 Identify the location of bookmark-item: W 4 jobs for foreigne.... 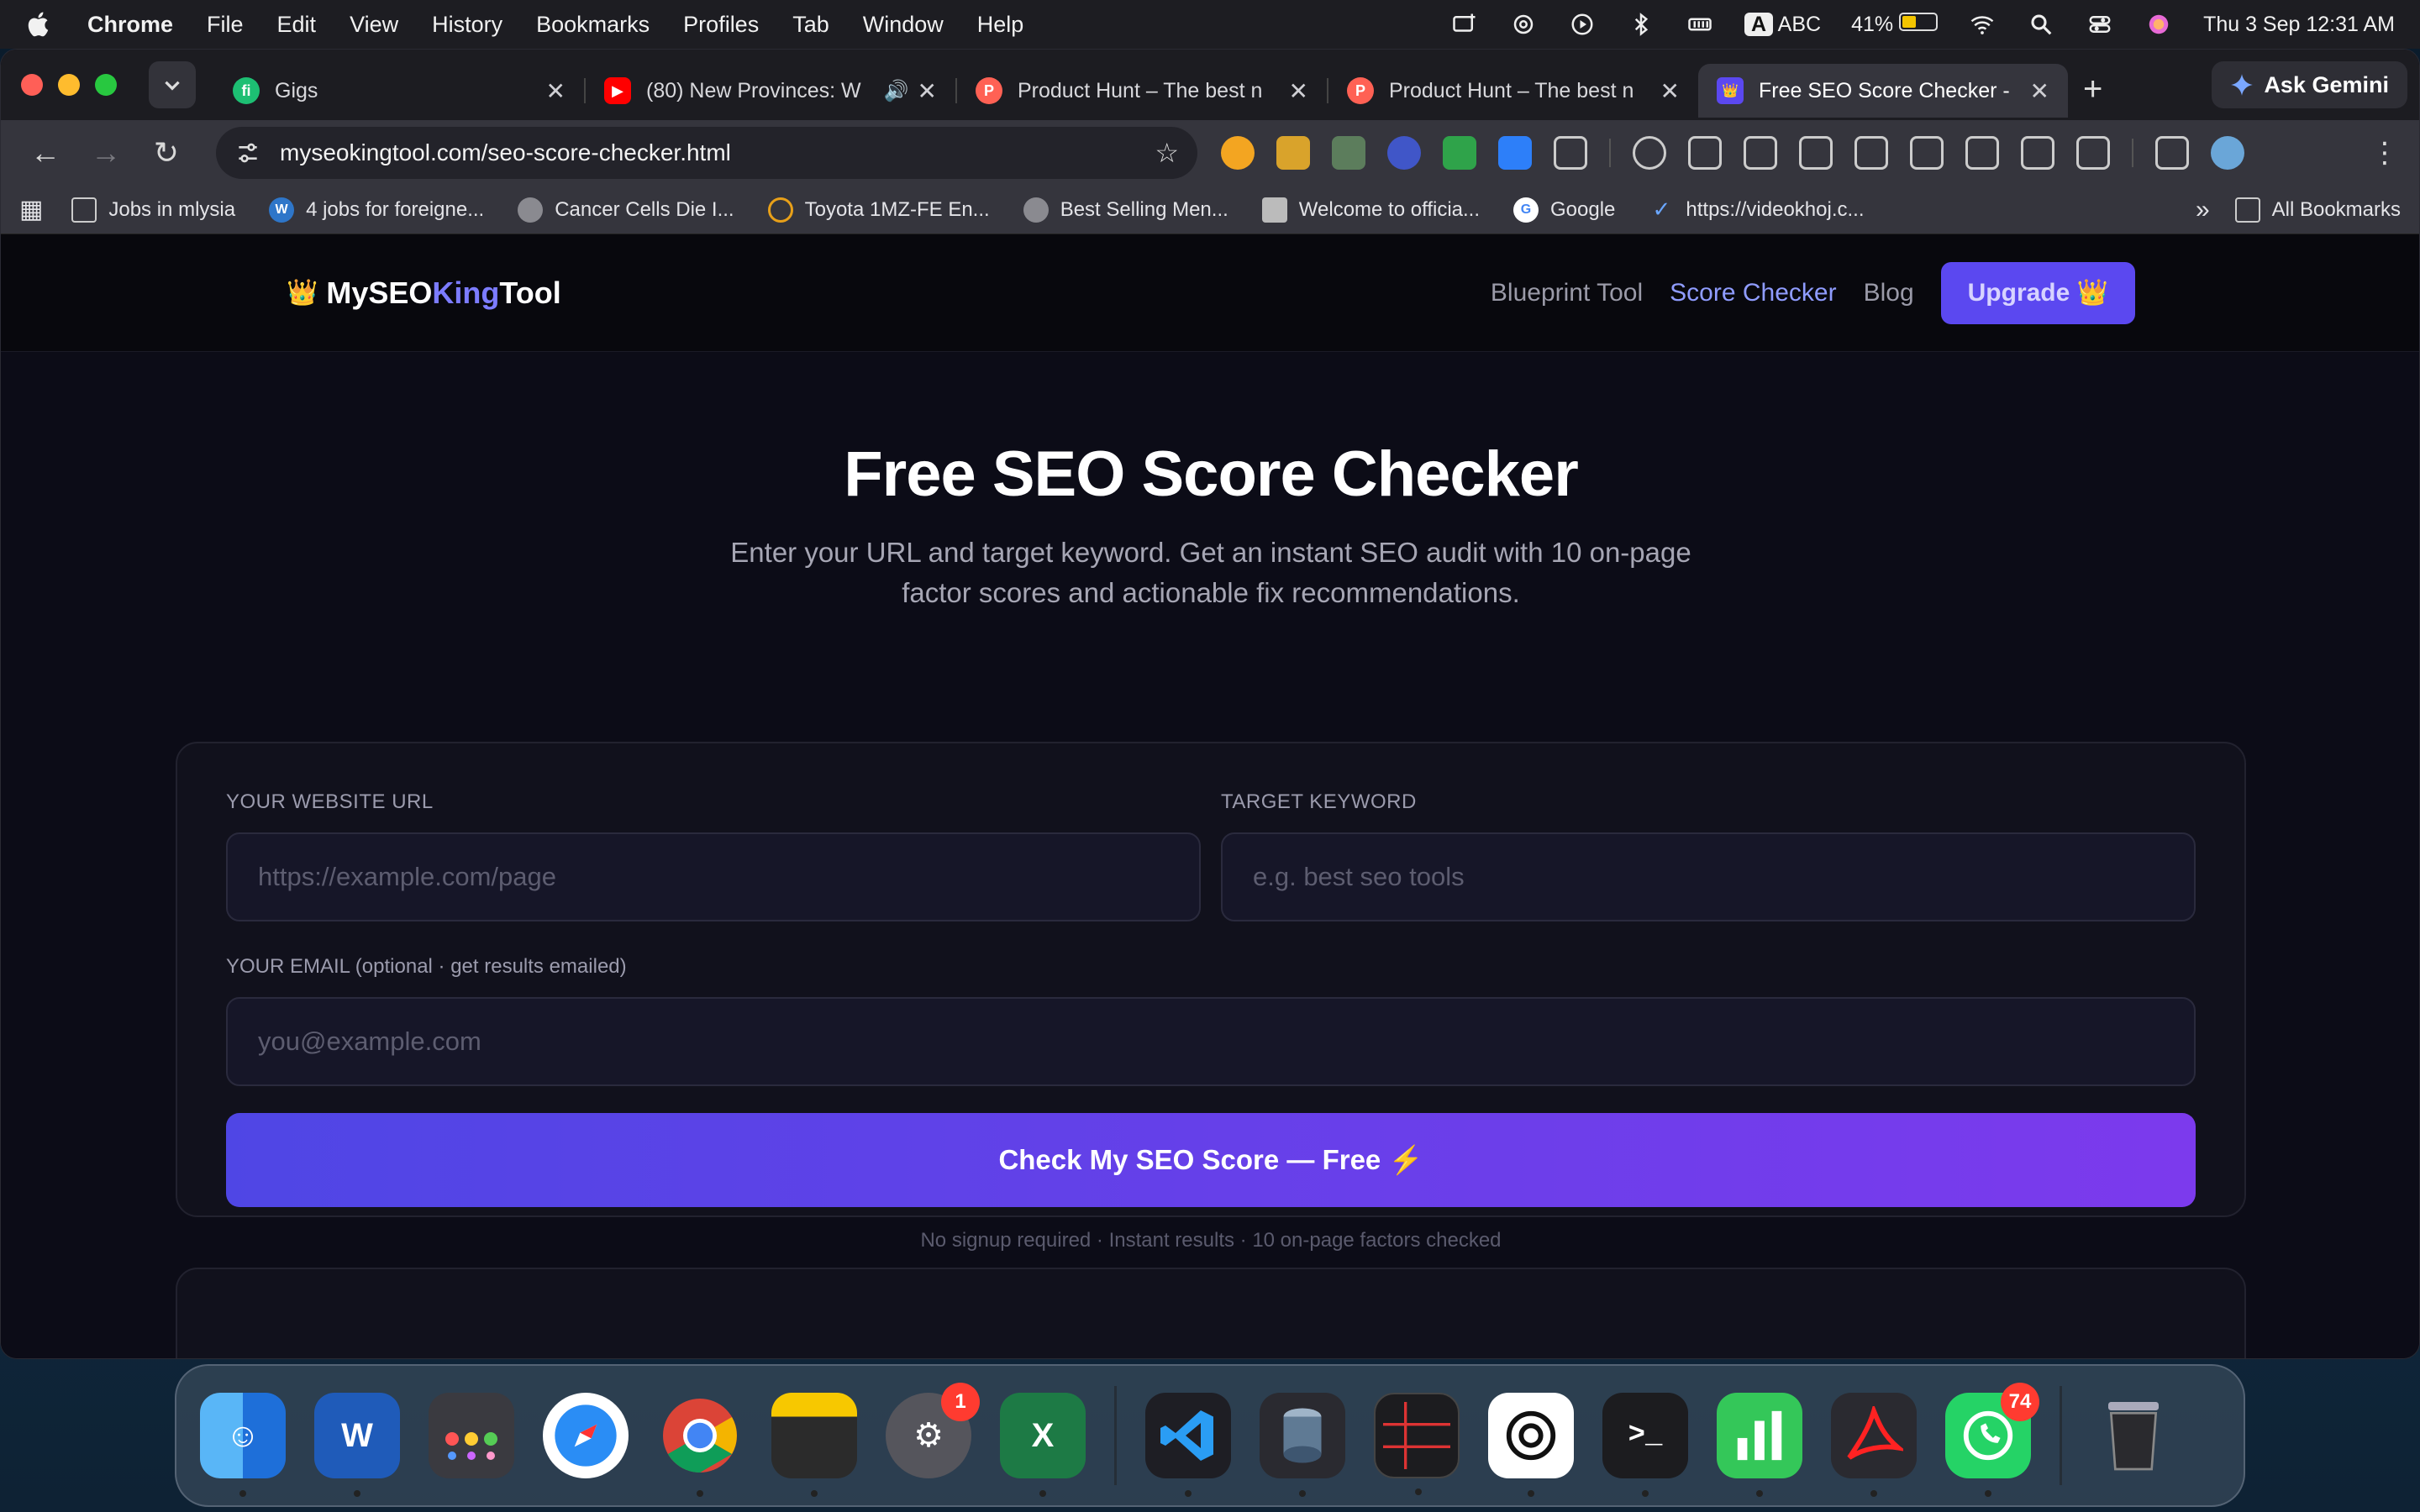
(376, 210).